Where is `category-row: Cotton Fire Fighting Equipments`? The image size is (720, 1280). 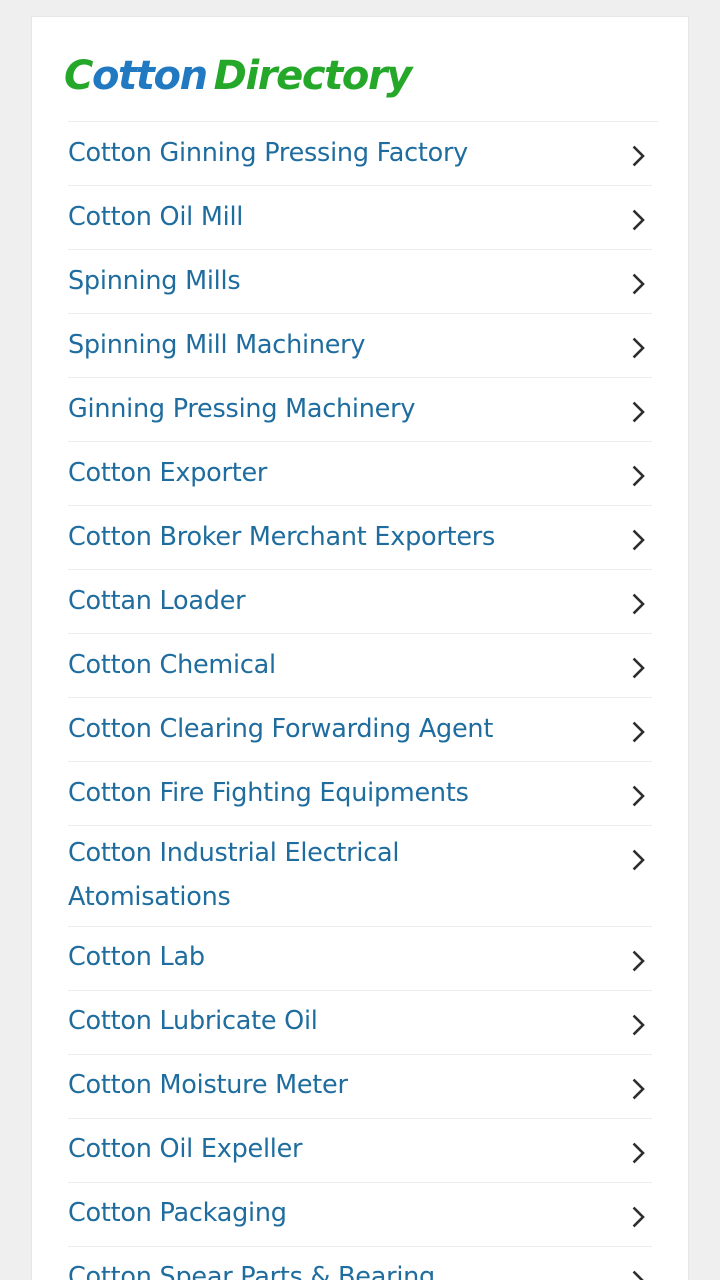 category-row: Cotton Fire Fighting Equipments is located at coordinates (360, 794).